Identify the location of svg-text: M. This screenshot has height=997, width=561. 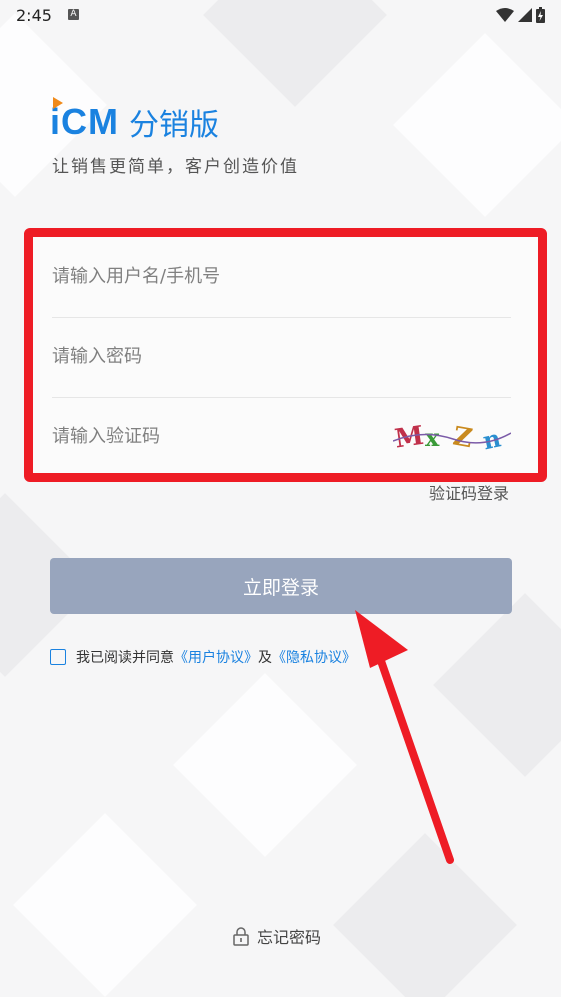
(409, 437).